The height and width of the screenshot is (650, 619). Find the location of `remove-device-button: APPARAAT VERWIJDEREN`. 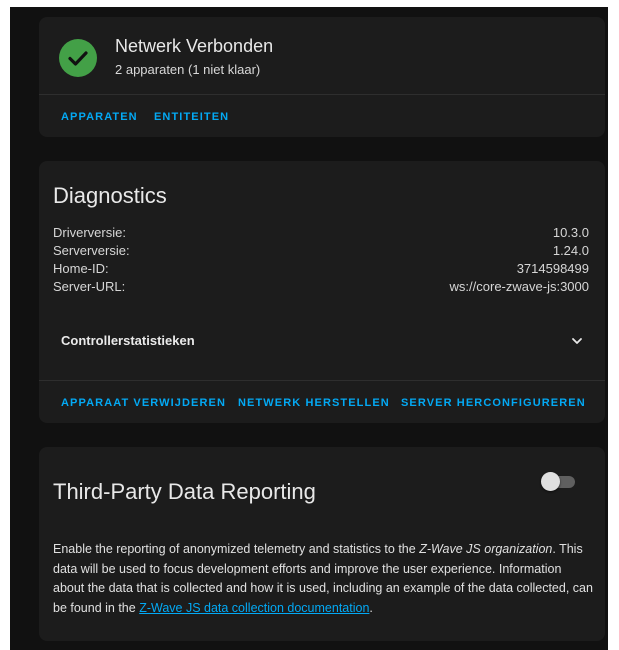

remove-device-button: APPARAAT VERWIJDEREN is located at coordinates (143, 403).